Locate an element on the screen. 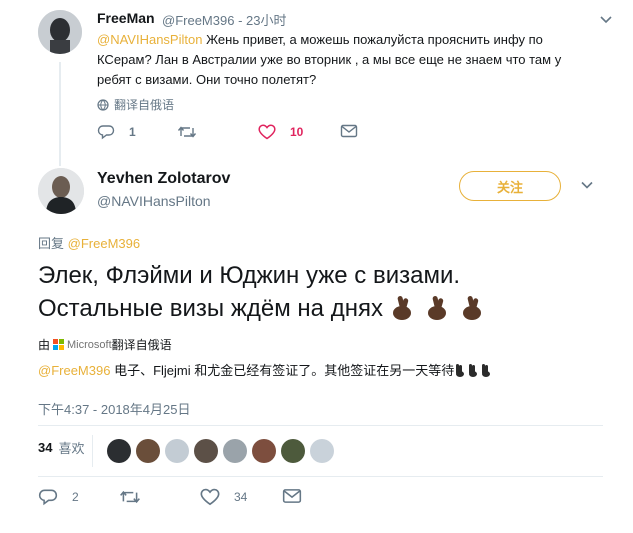 The height and width of the screenshot is (533, 633). author-name: Yevhen Zolotarov is located at coordinates (163, 179).